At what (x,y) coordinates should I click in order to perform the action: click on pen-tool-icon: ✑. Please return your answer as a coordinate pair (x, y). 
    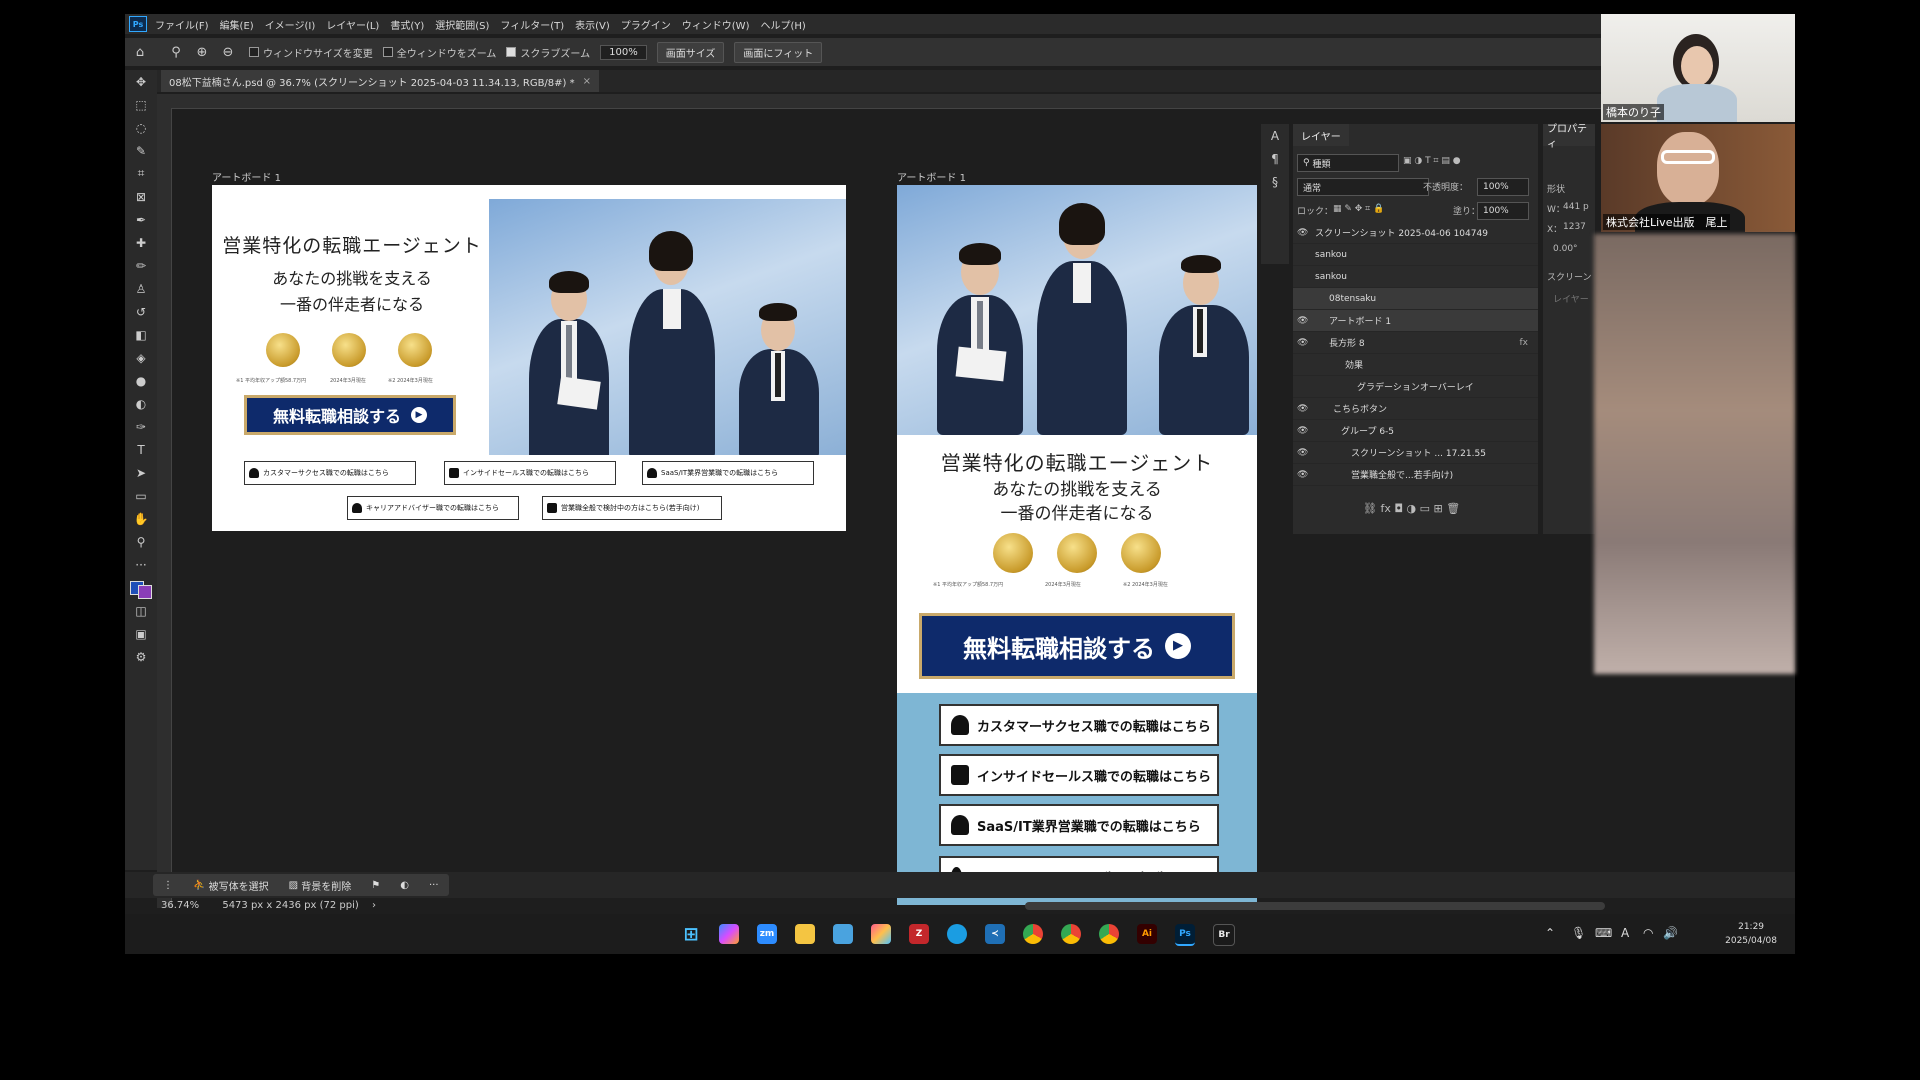
    Looking at the image, I should click on (141, 426).